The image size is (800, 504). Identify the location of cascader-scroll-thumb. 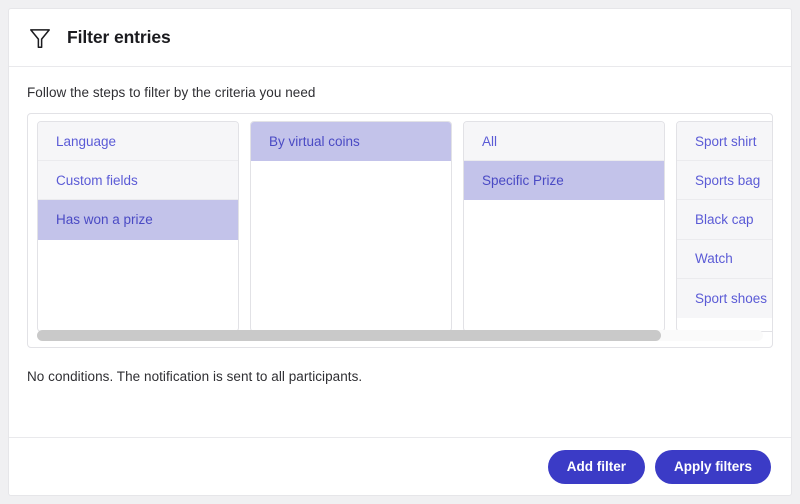
(349, 335).